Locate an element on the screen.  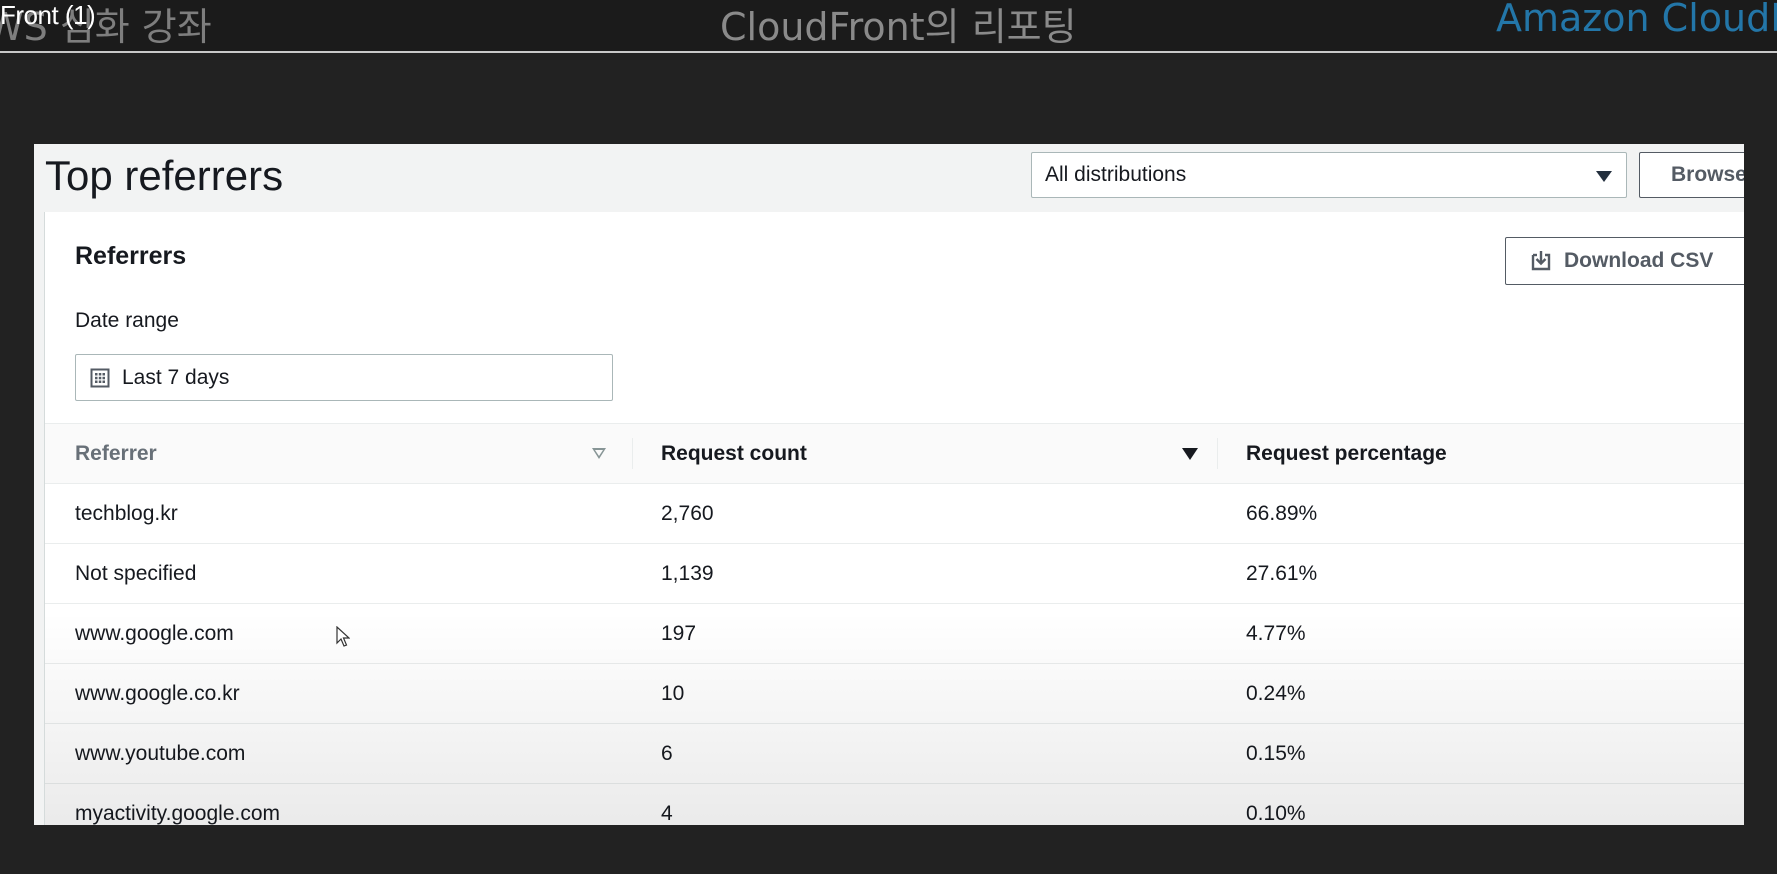
calendar-icon is located at coordinates (100, 377).